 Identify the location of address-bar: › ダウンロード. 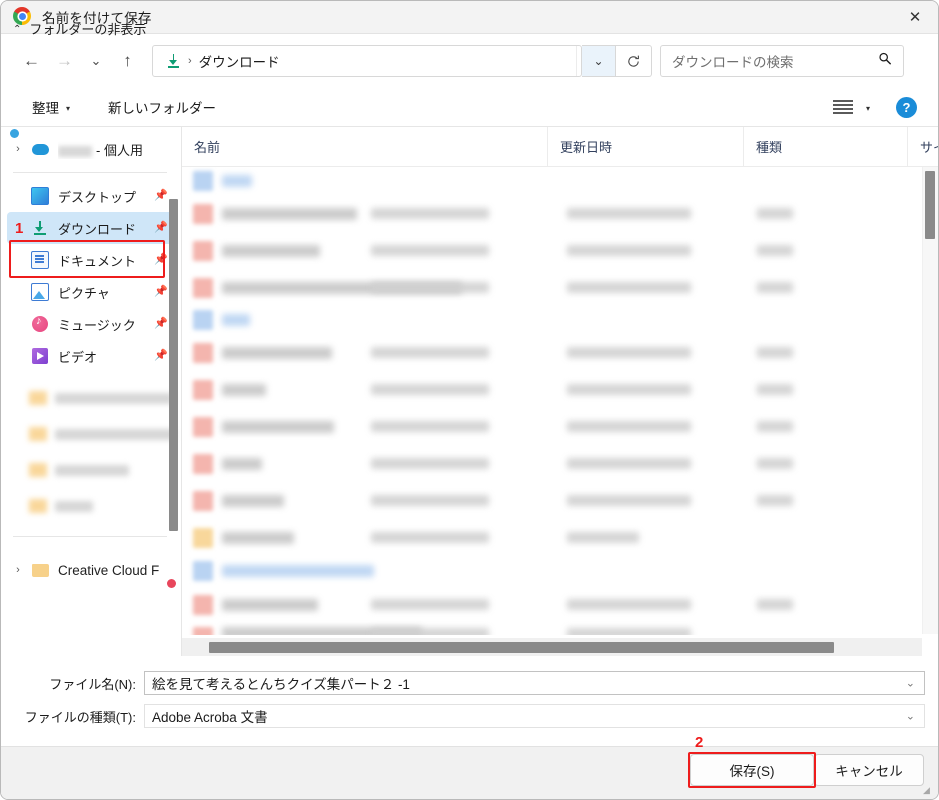
(367, 61).